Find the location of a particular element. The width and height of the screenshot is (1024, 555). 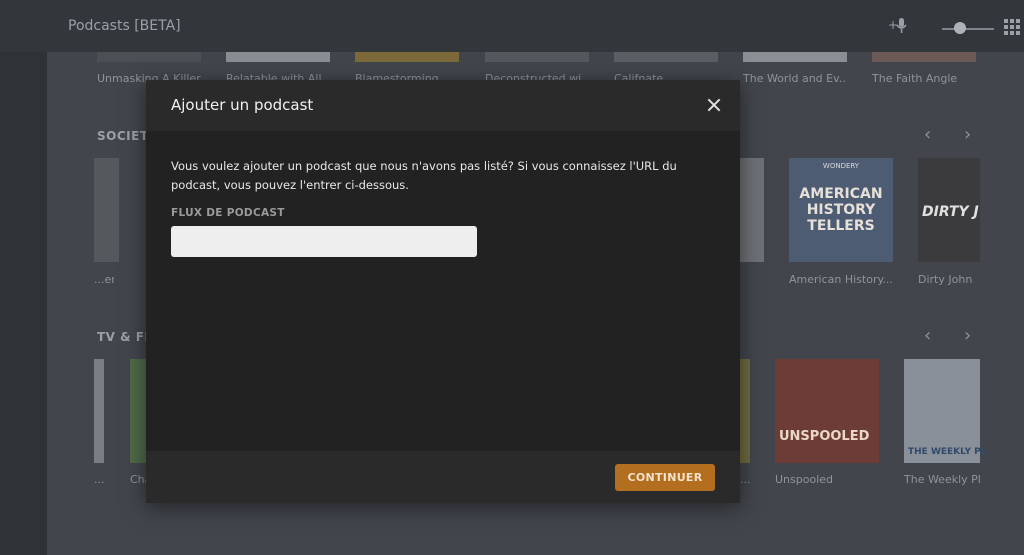

podcast-feed-input is located at coordinates (324, 241).